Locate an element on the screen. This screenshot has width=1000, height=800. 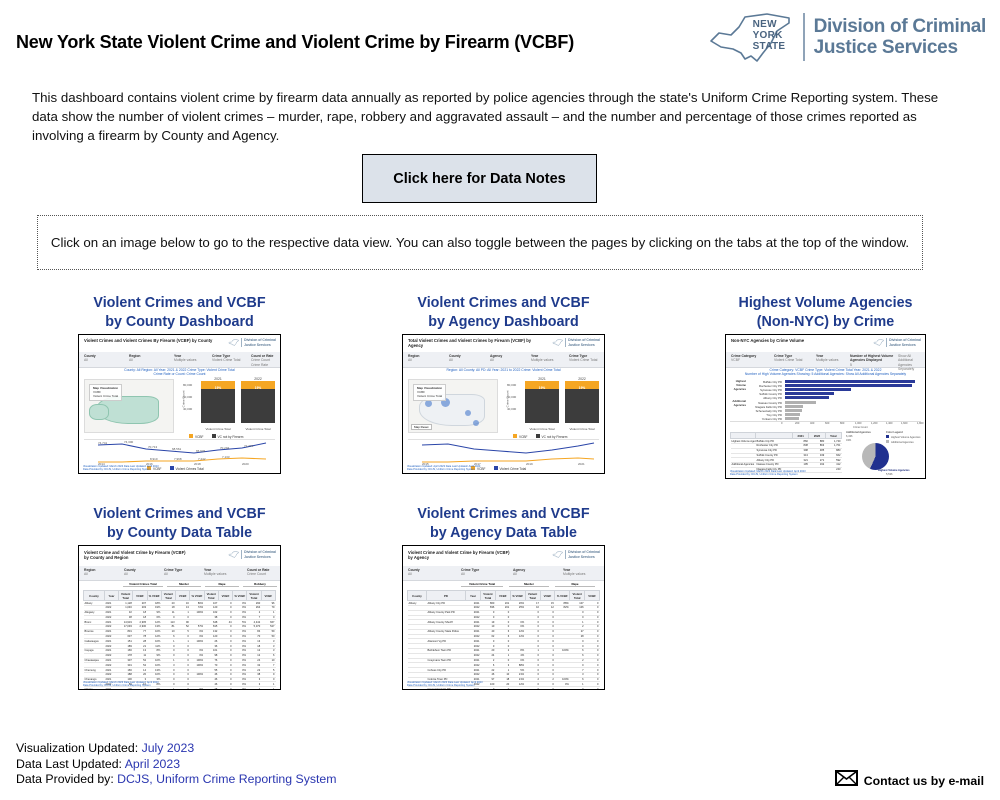
logo-divider is located at coordinates (803, 37).